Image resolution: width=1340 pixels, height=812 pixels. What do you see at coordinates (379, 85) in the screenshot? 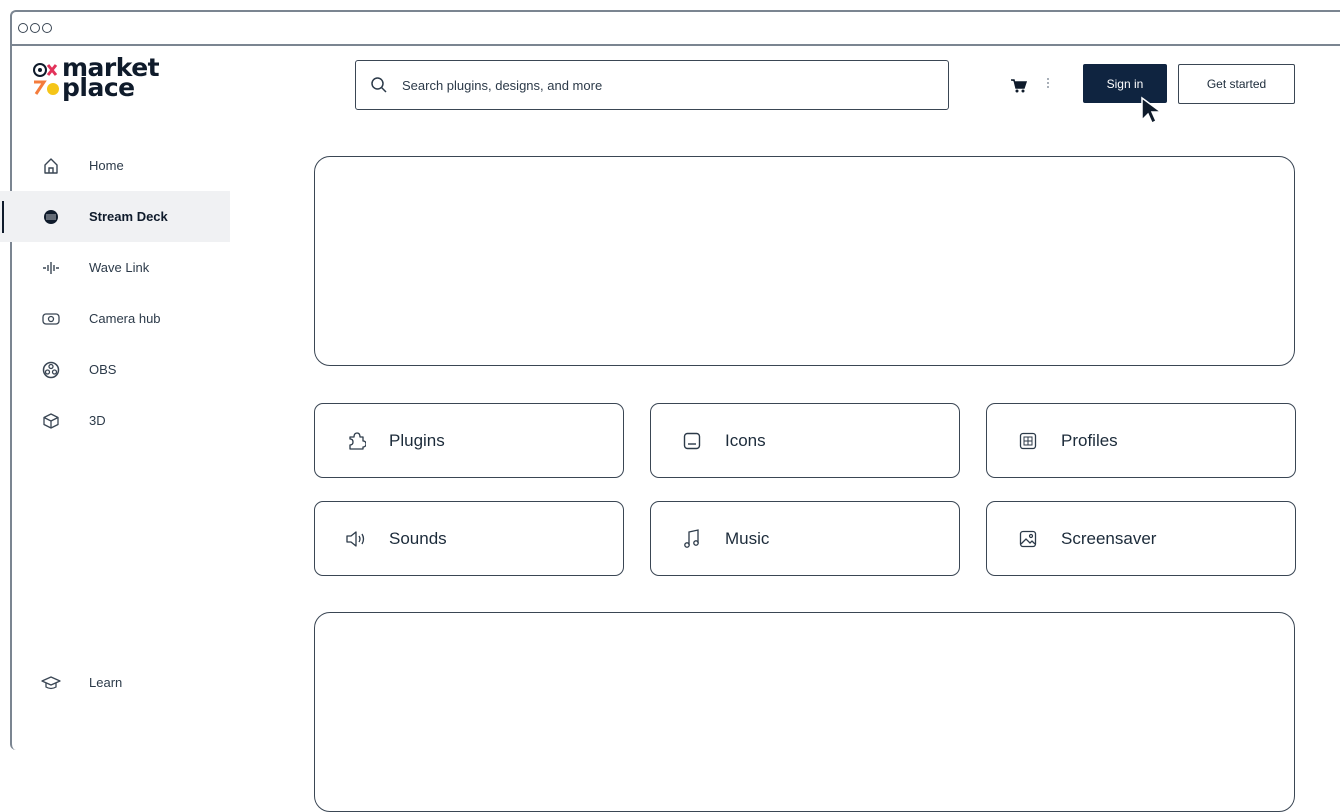
I see `search-icon` at bounding box center [379, 85].